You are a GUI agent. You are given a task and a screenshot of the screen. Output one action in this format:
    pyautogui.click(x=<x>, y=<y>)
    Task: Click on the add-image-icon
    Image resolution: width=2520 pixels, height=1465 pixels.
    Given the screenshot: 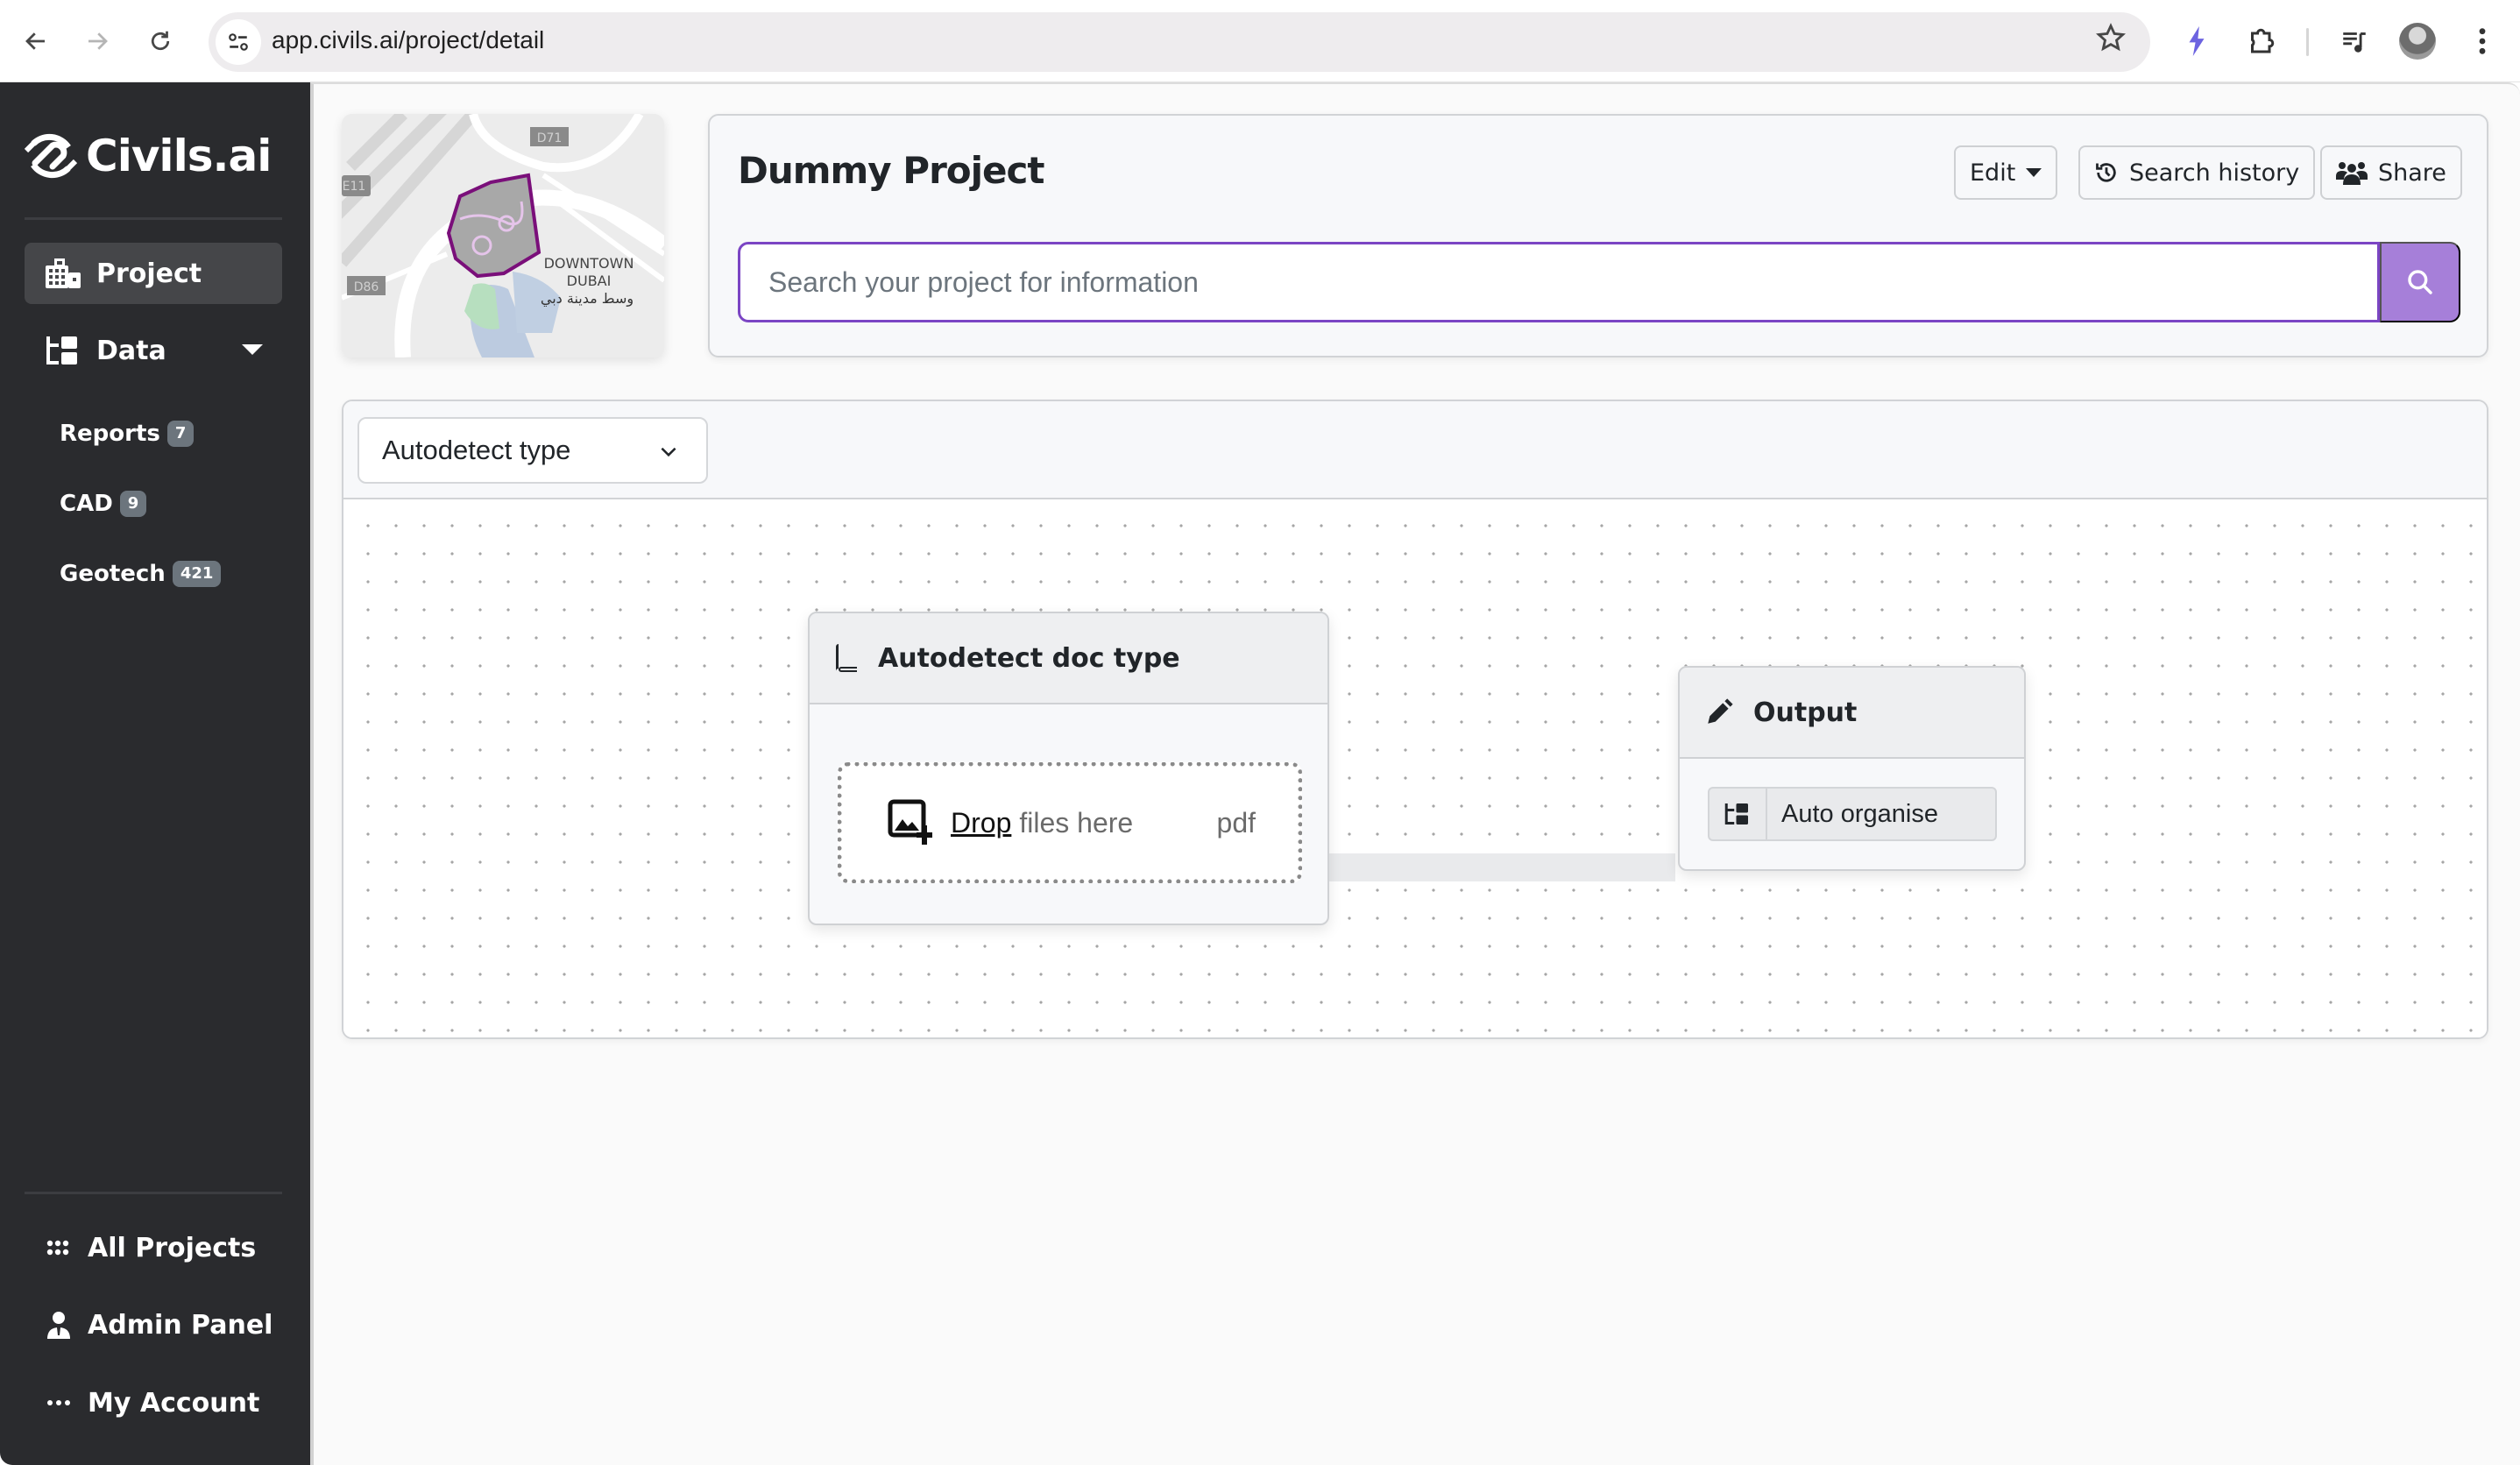 What is the action you would take?
    pyautogui.click(x=910, y=822)
    